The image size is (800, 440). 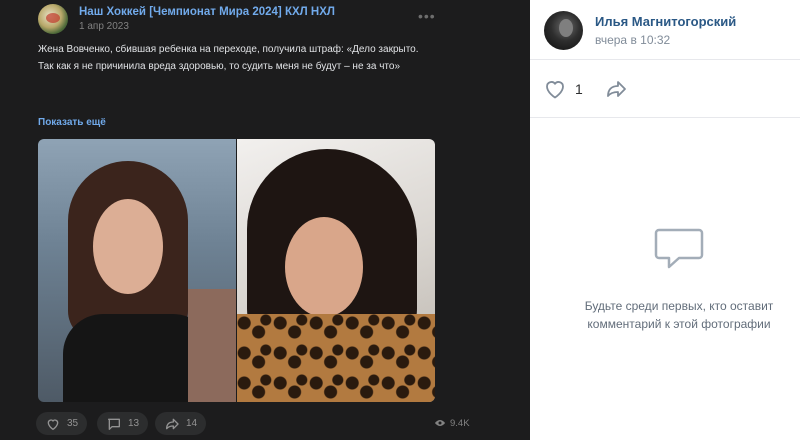 I want to click on comment-button: 13, so click(x=123, y=423).